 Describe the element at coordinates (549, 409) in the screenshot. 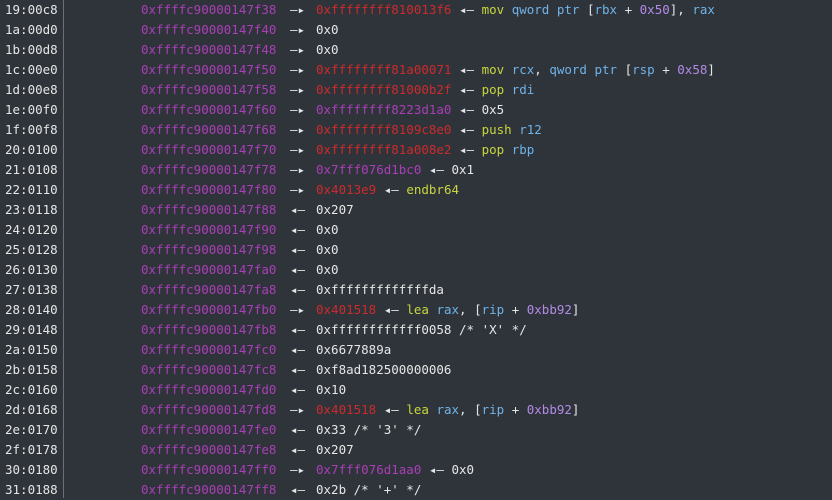

I see `immediate-operand: 0xbb92` at that location.